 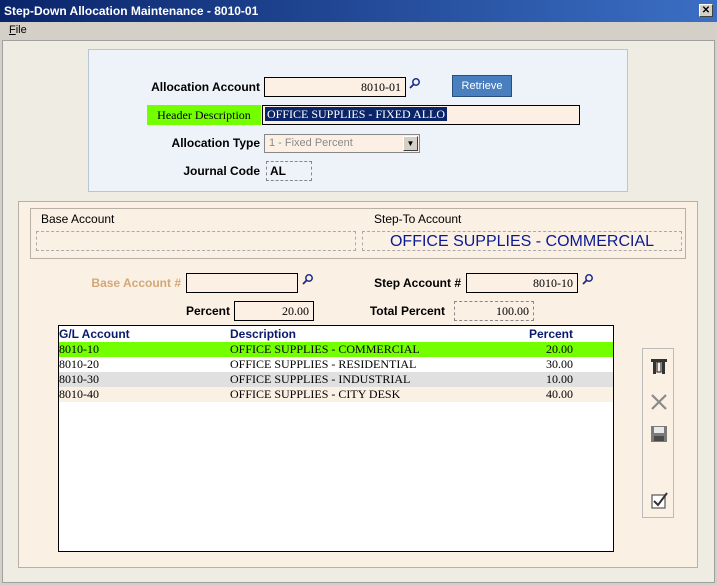 What do you see at coordinates (21, 30) in the screenshot?
I see `menu-file-rest: ile` at bounding box center [21, 30].